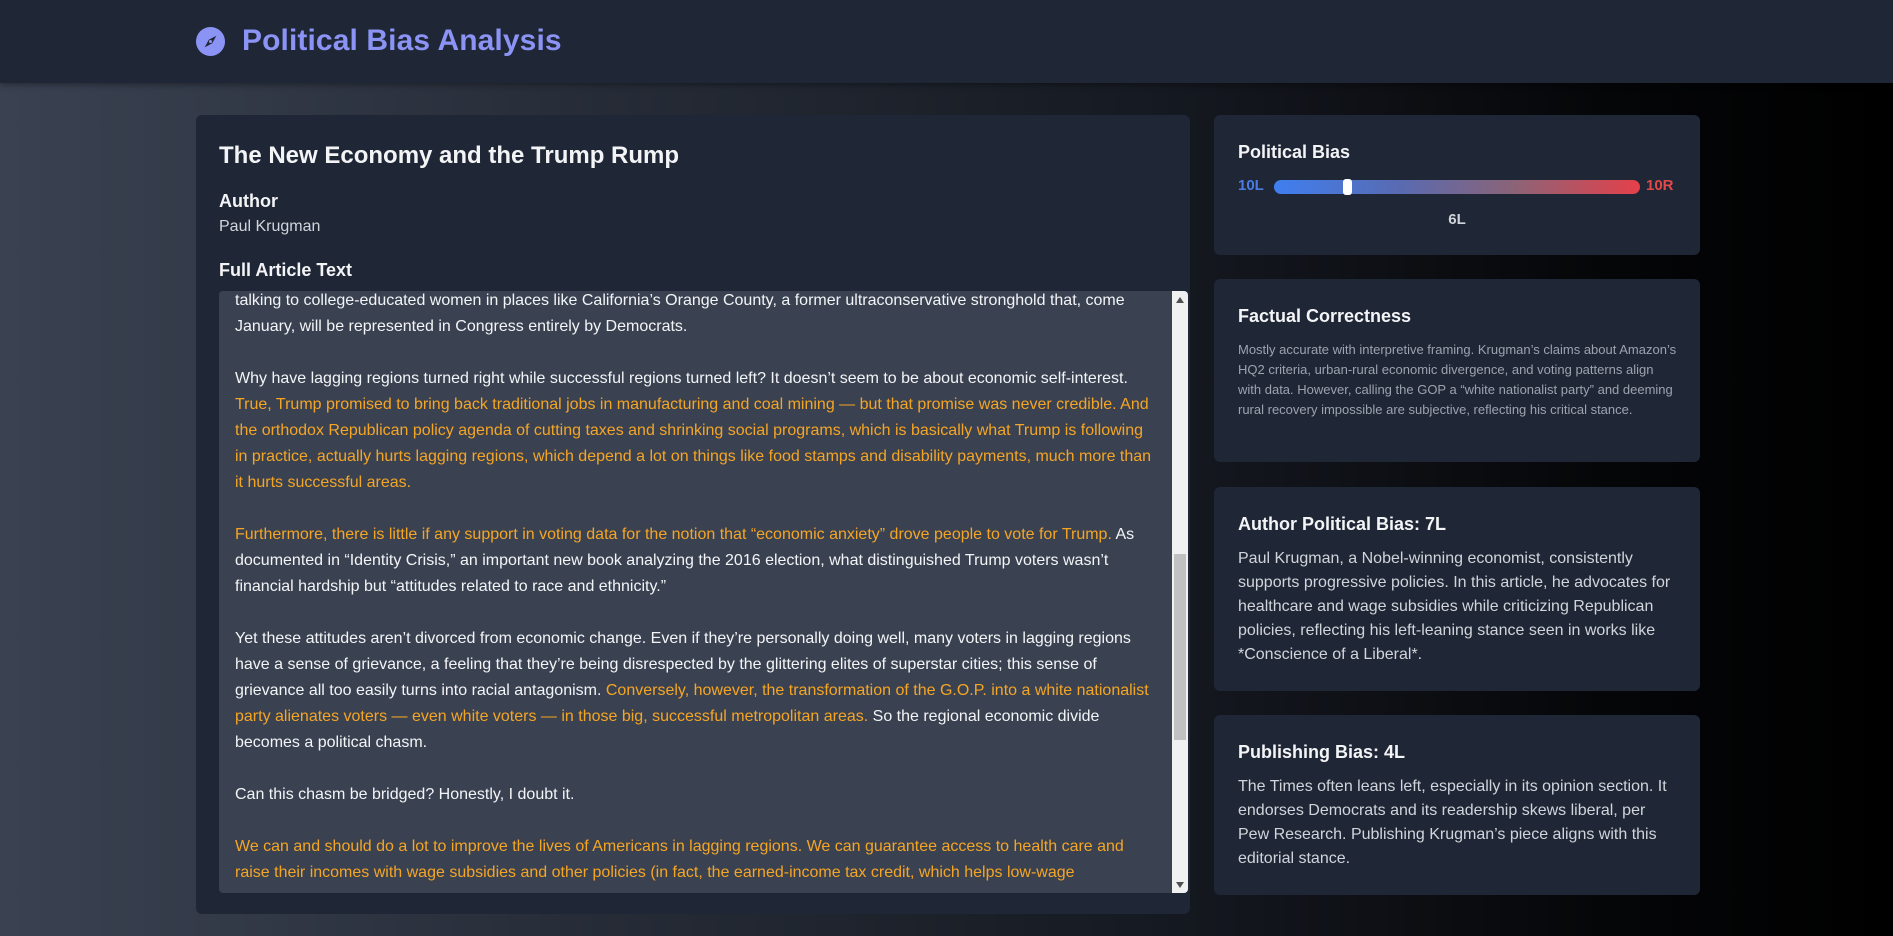 Image resolution: width=1893 pixels, height=936 pixels. Describe the element at coordinates (1180, 647) in the screenshot. I see `scrollbar-thumb` at that location.